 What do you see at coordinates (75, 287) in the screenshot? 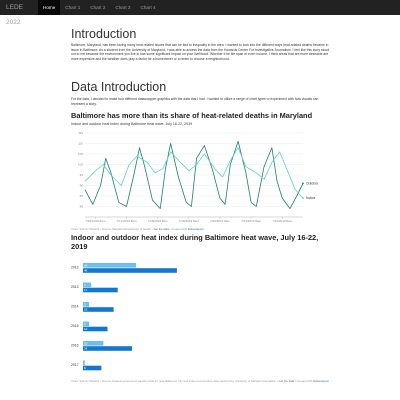
I see `category-label: 2013` at bounding box center [75, 287].